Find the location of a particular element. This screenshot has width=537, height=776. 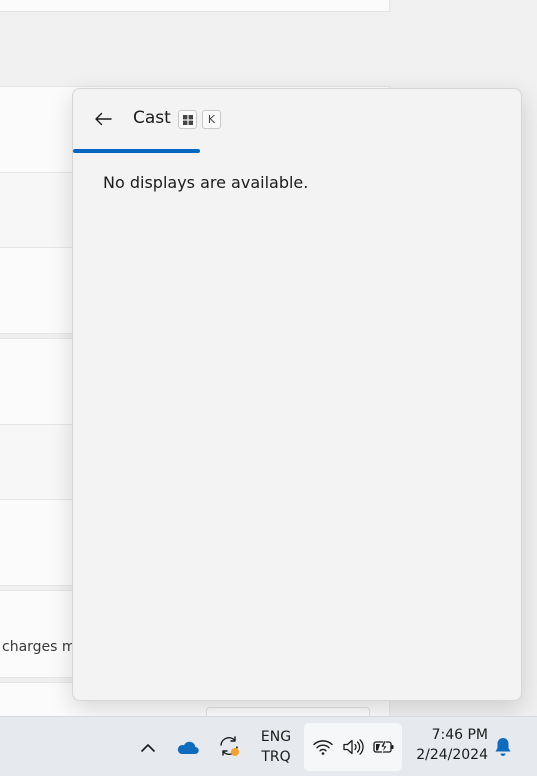

shortcut-key-k: K is located at coordinates (211, 119).